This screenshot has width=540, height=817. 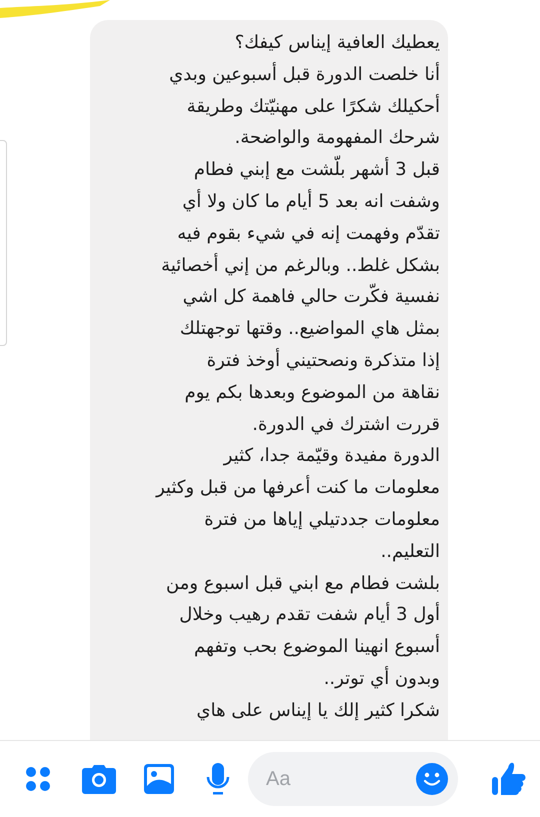 I want to click on message-text: قررت اشترك في الدورة., so click(x=346, y=424).